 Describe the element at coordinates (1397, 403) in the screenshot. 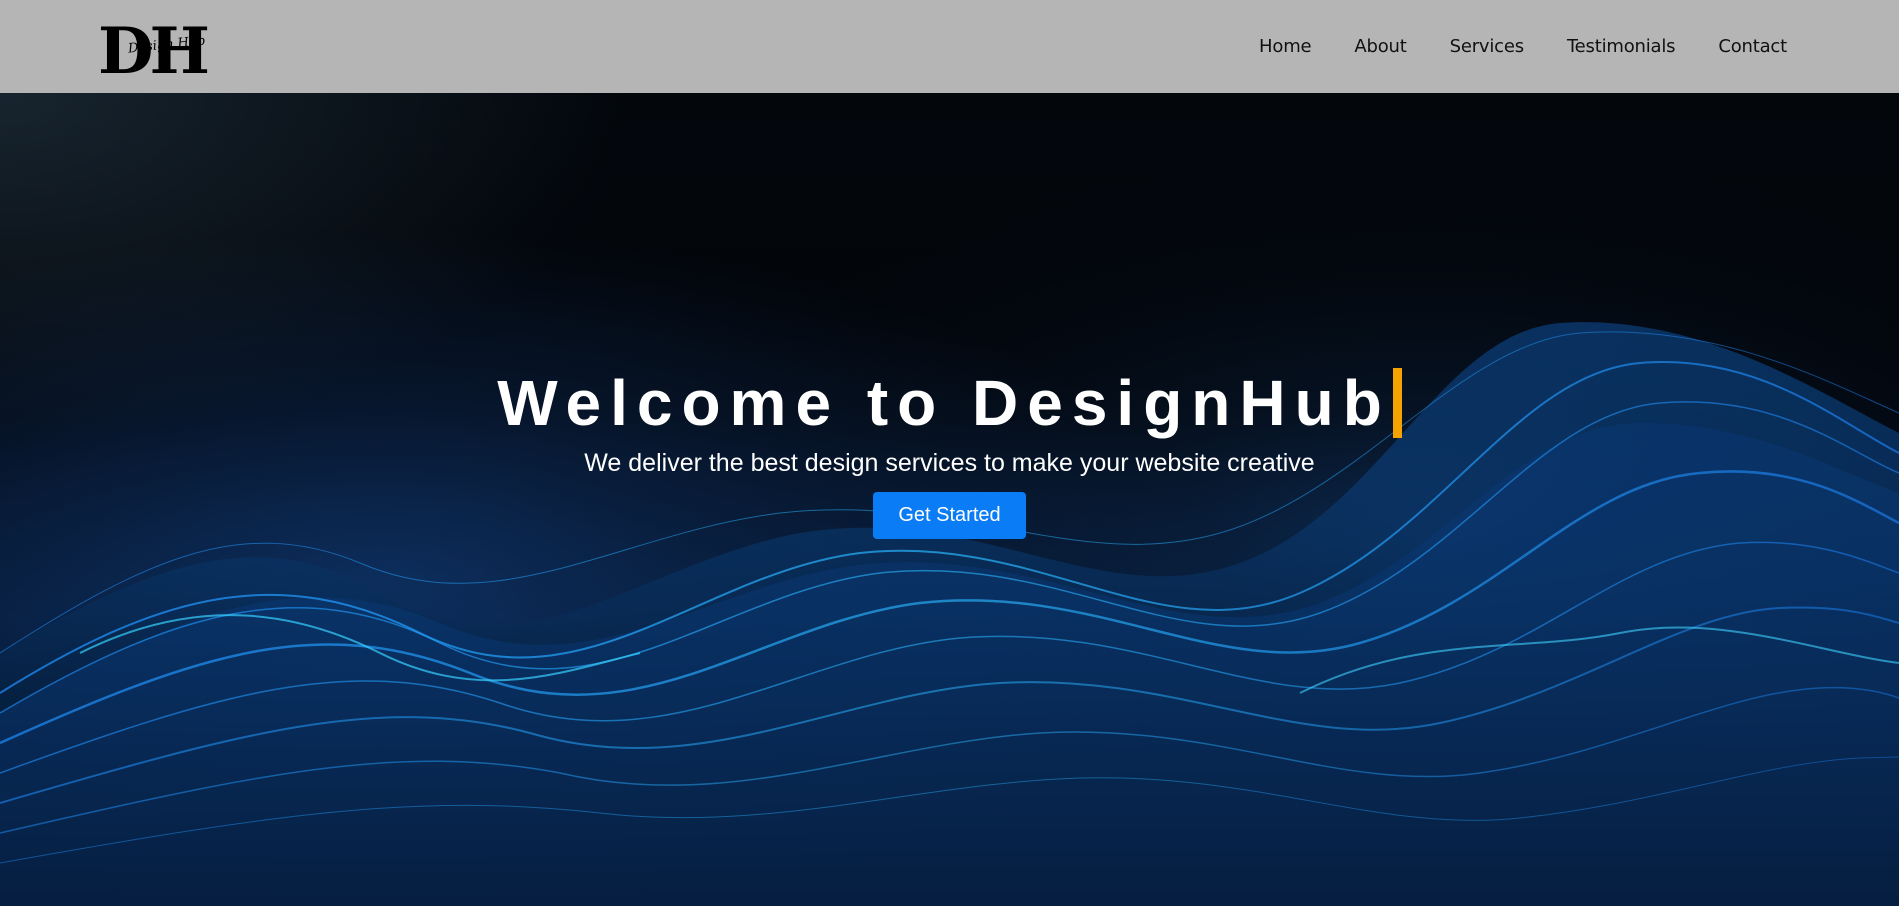

I see `typing-cursor` at that location.